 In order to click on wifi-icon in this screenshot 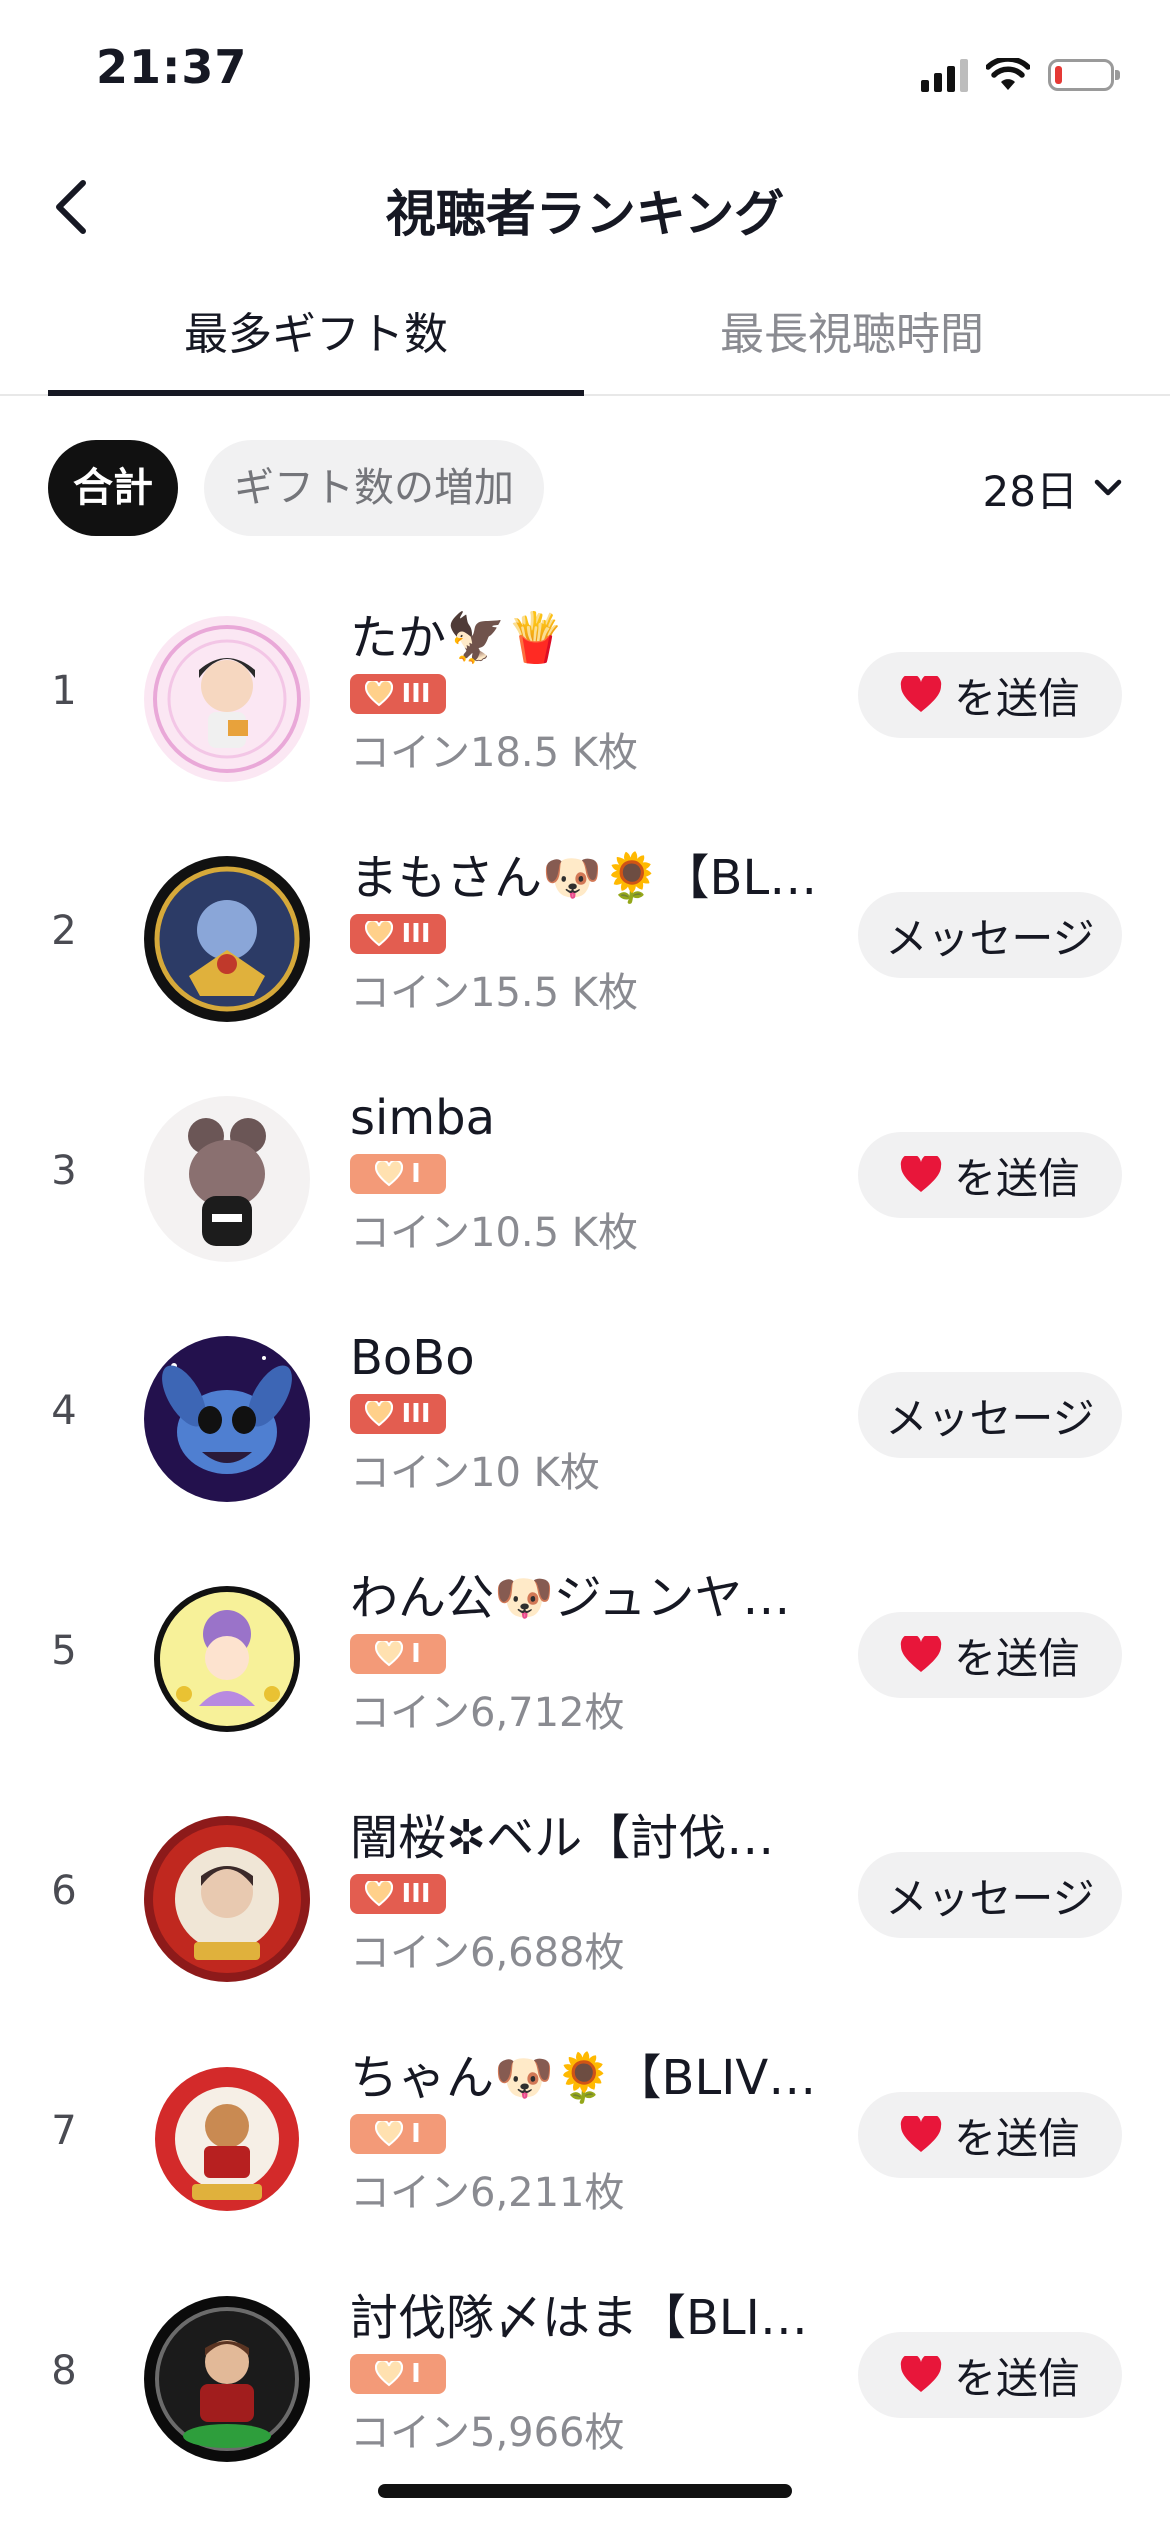, I will do `click(1008, 74)`.